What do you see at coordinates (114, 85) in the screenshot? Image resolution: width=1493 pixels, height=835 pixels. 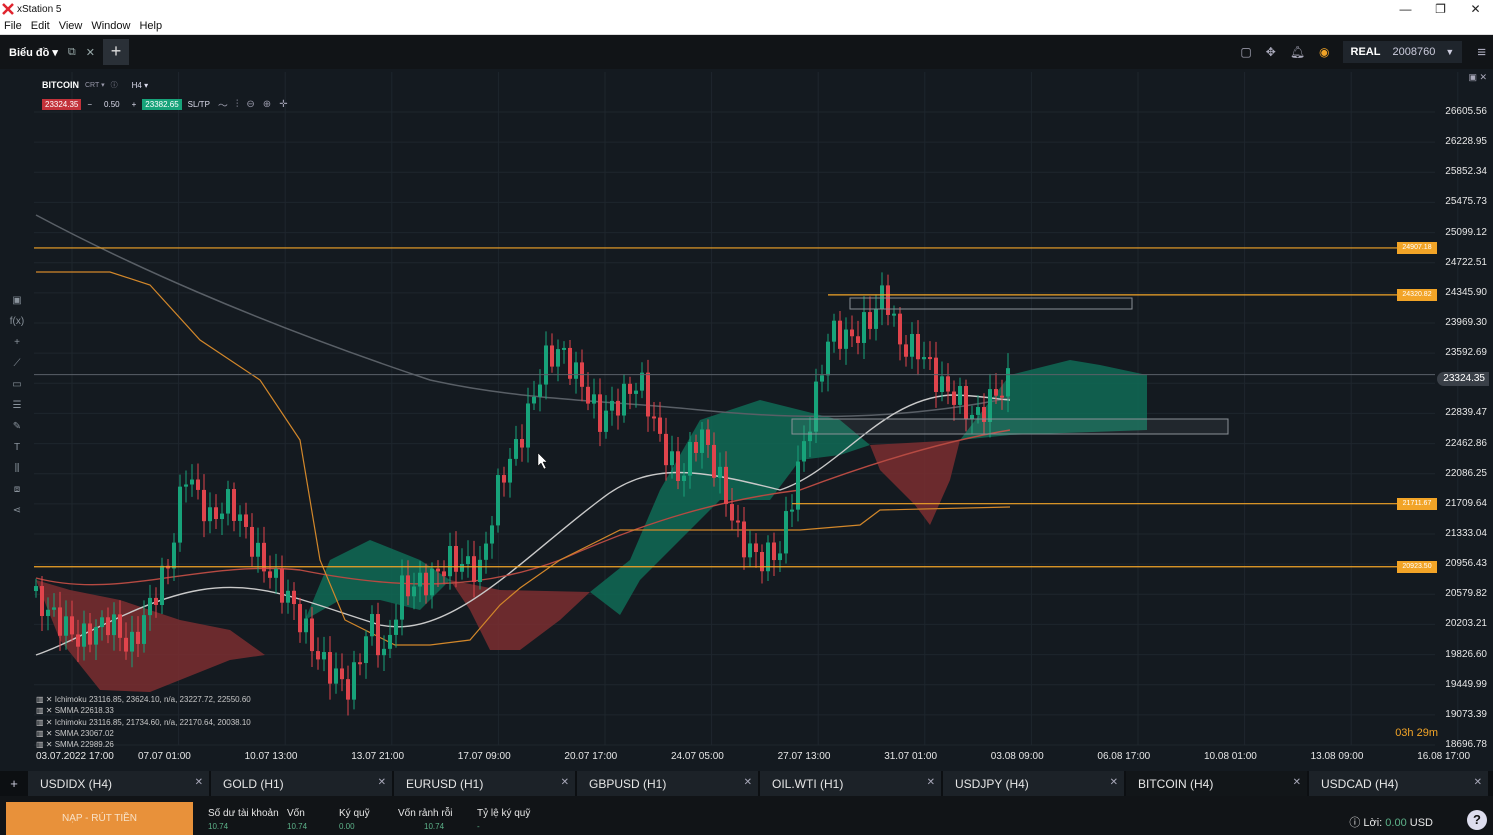 I see `info-icon: ⓘ` at bounding box center [114, 85].